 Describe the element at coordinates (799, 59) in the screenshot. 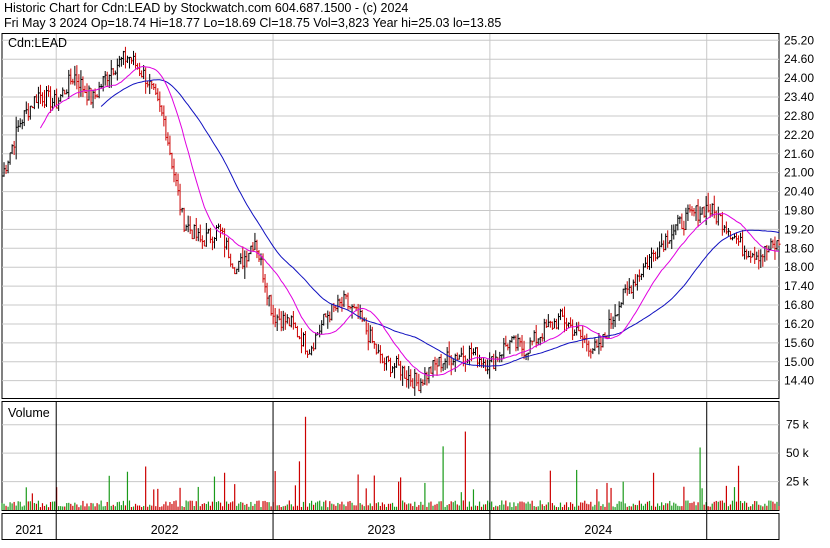

I see `price-tick-label: 24.60` at that location.